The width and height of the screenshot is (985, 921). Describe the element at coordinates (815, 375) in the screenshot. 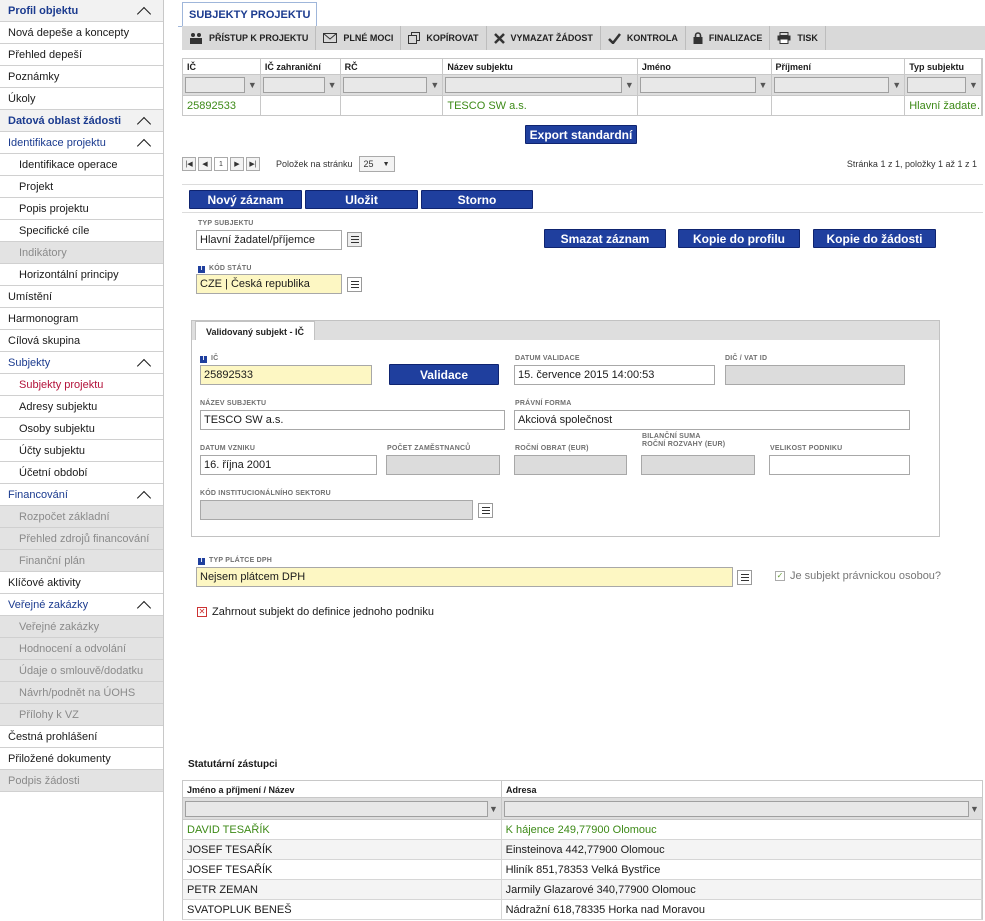

I see `dic-field` at that location.